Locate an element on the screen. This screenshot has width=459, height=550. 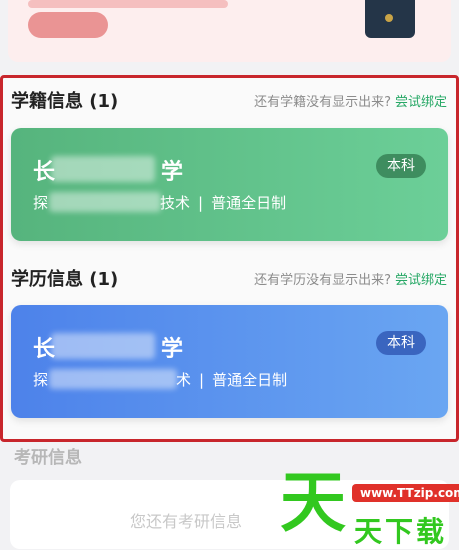
education-hint-text: 还有学历没有显示出来? is located at coordinates (322, 280).